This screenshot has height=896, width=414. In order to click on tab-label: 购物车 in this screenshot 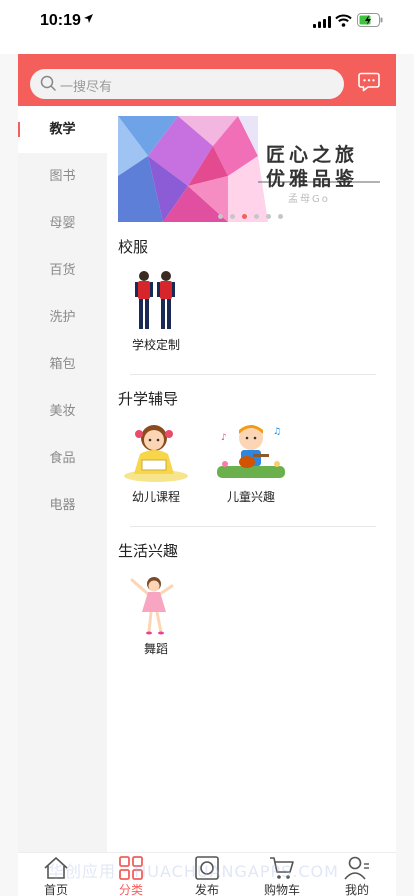, I will do `click(281, 889)`.